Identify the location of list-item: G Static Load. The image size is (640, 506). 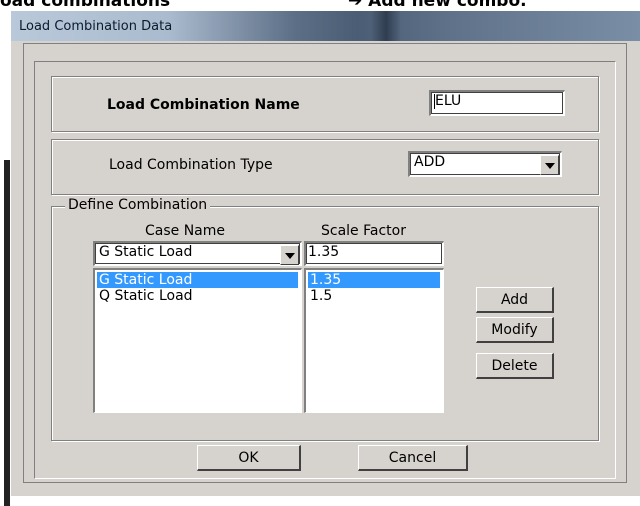
(197, 280).